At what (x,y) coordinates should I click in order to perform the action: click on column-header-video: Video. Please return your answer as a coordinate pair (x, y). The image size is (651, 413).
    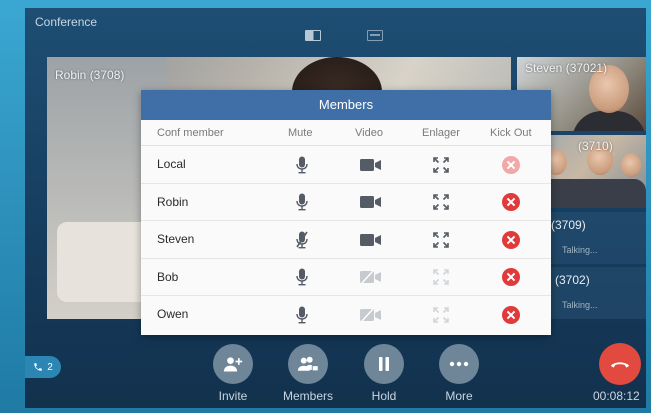
    Looking at the image, I should click on (369, 133).